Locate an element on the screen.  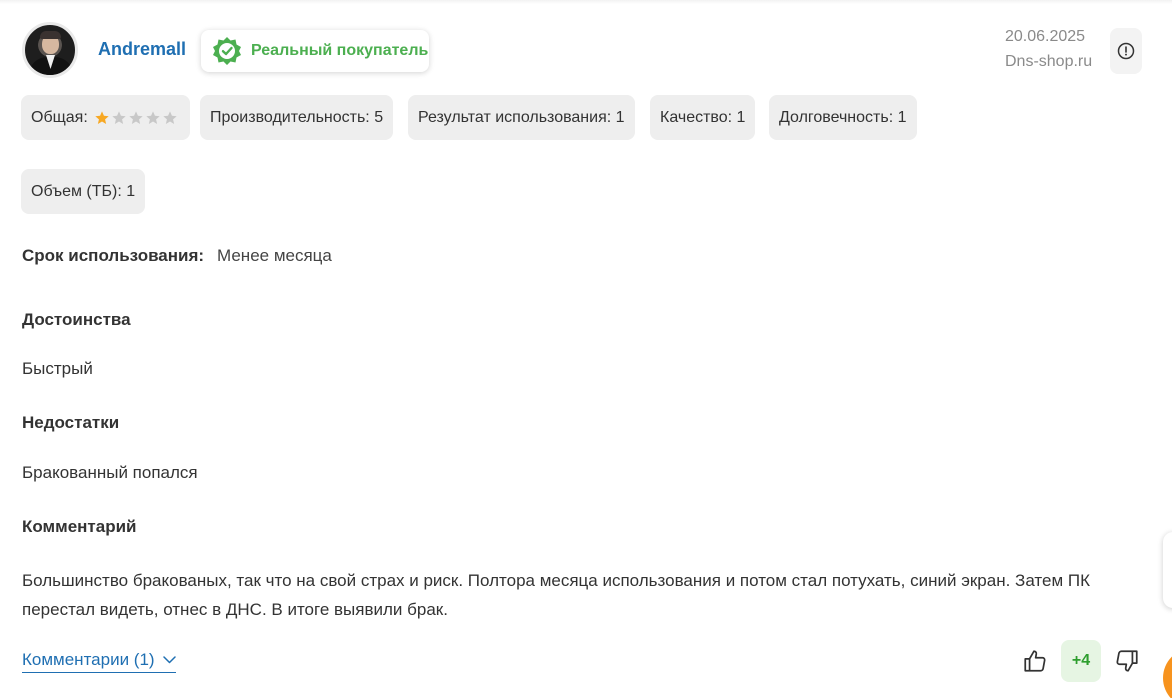
cons-text: Бракованный попался is located at coordinates (110, 472).